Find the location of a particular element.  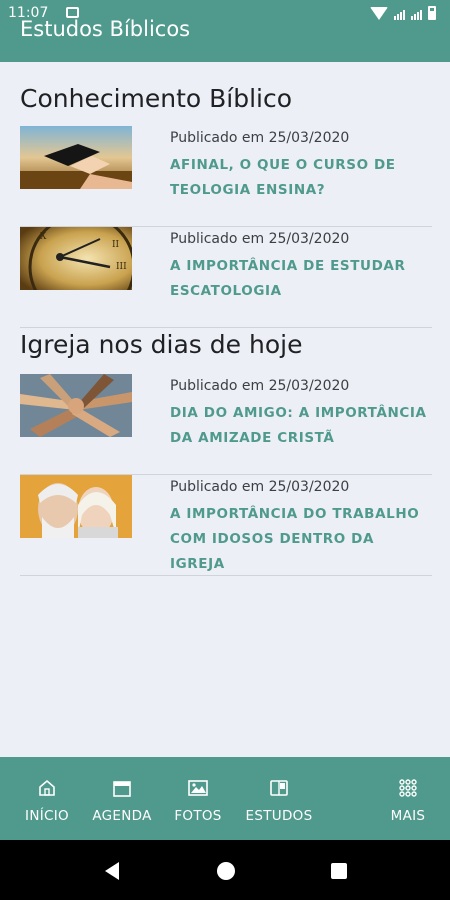

tab-label: AGENDA is located at coordinates (122, 816).